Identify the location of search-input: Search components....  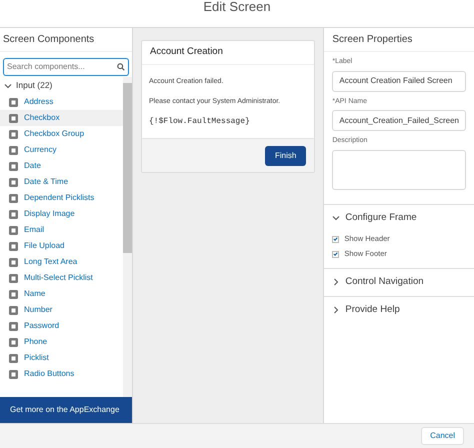
(62, 67).